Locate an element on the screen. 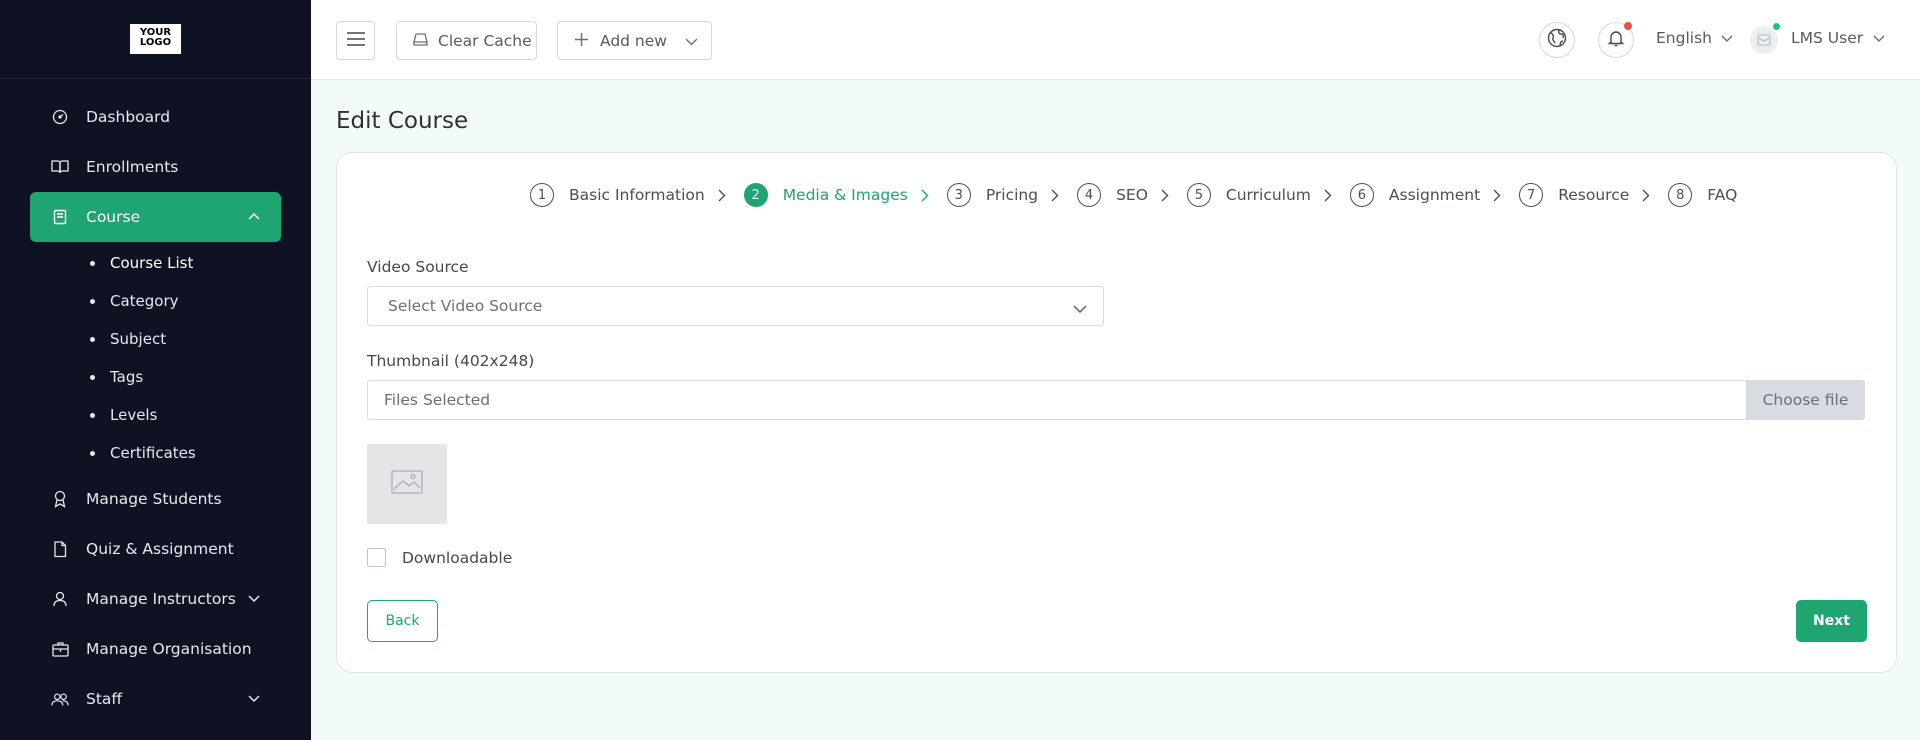  submenu-item-label: Category is located at coordinates (144, 301).